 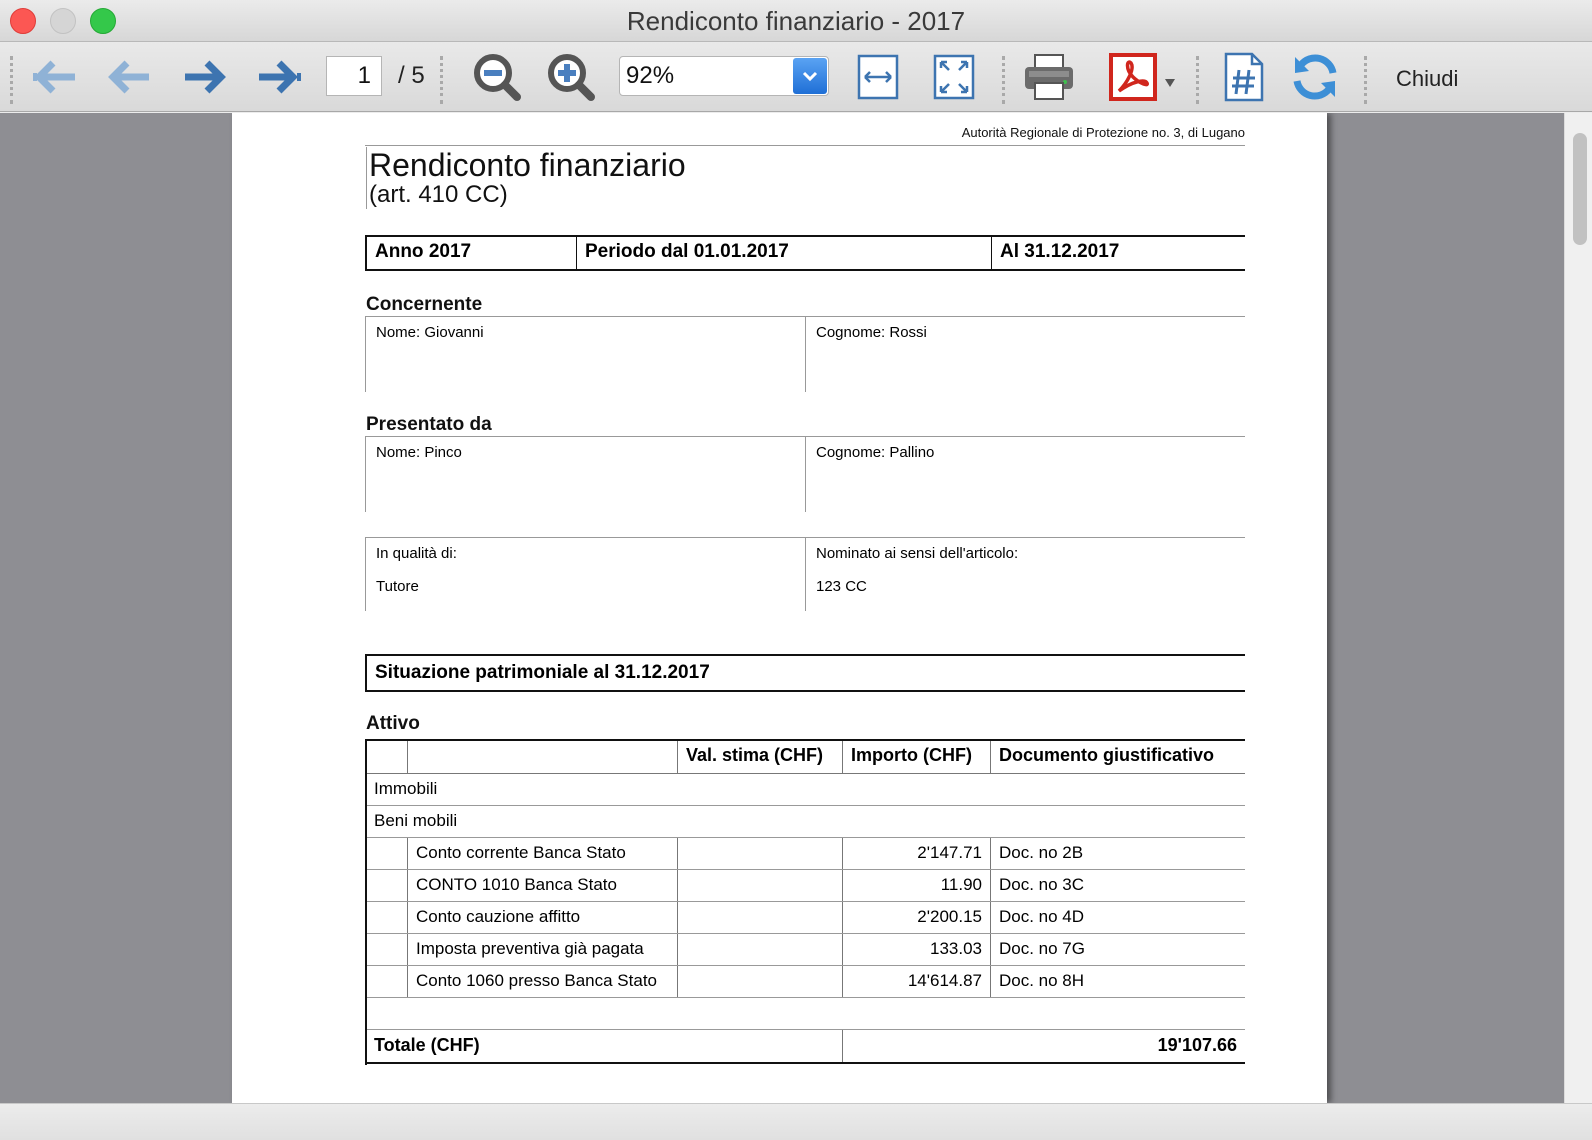 I want to click on table-row: Immobili, so click(x=805, y=789).